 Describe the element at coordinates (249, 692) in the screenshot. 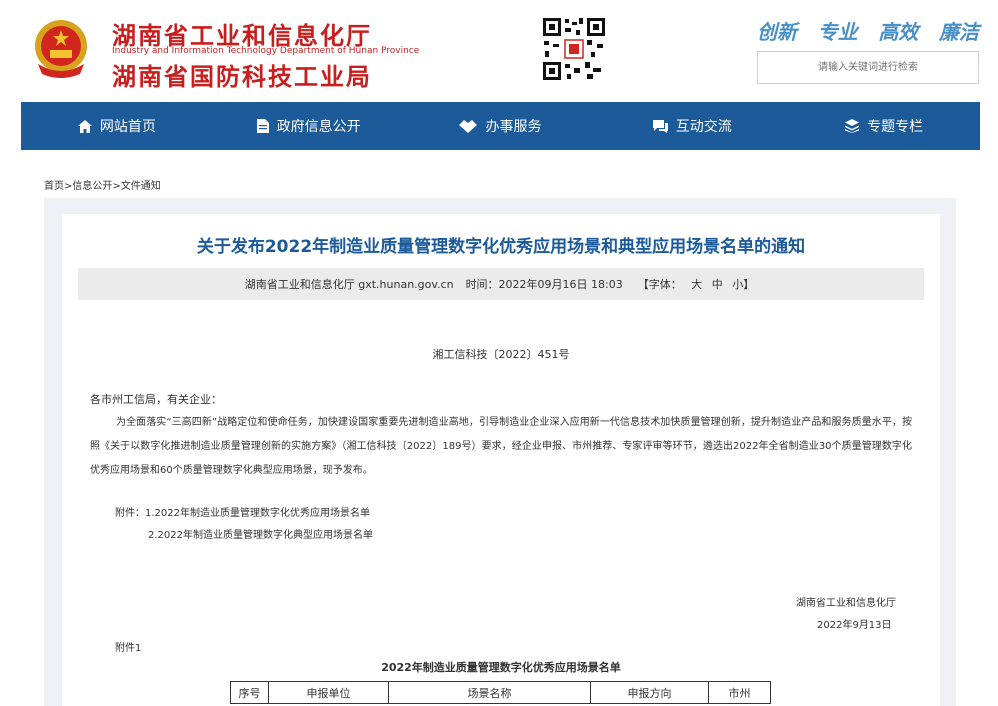

I see `table-header-cell: 序号` at that location.